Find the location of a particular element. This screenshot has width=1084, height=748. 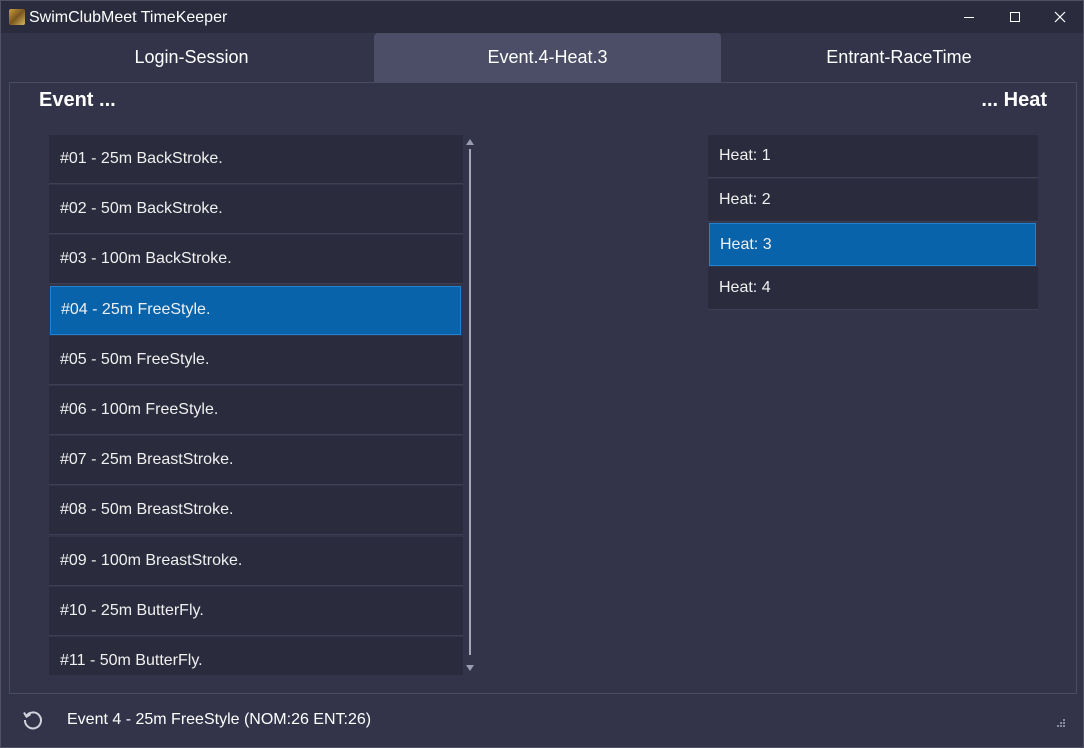

heat-list-item: Heat: 2 is located at coordinates (873, 200).